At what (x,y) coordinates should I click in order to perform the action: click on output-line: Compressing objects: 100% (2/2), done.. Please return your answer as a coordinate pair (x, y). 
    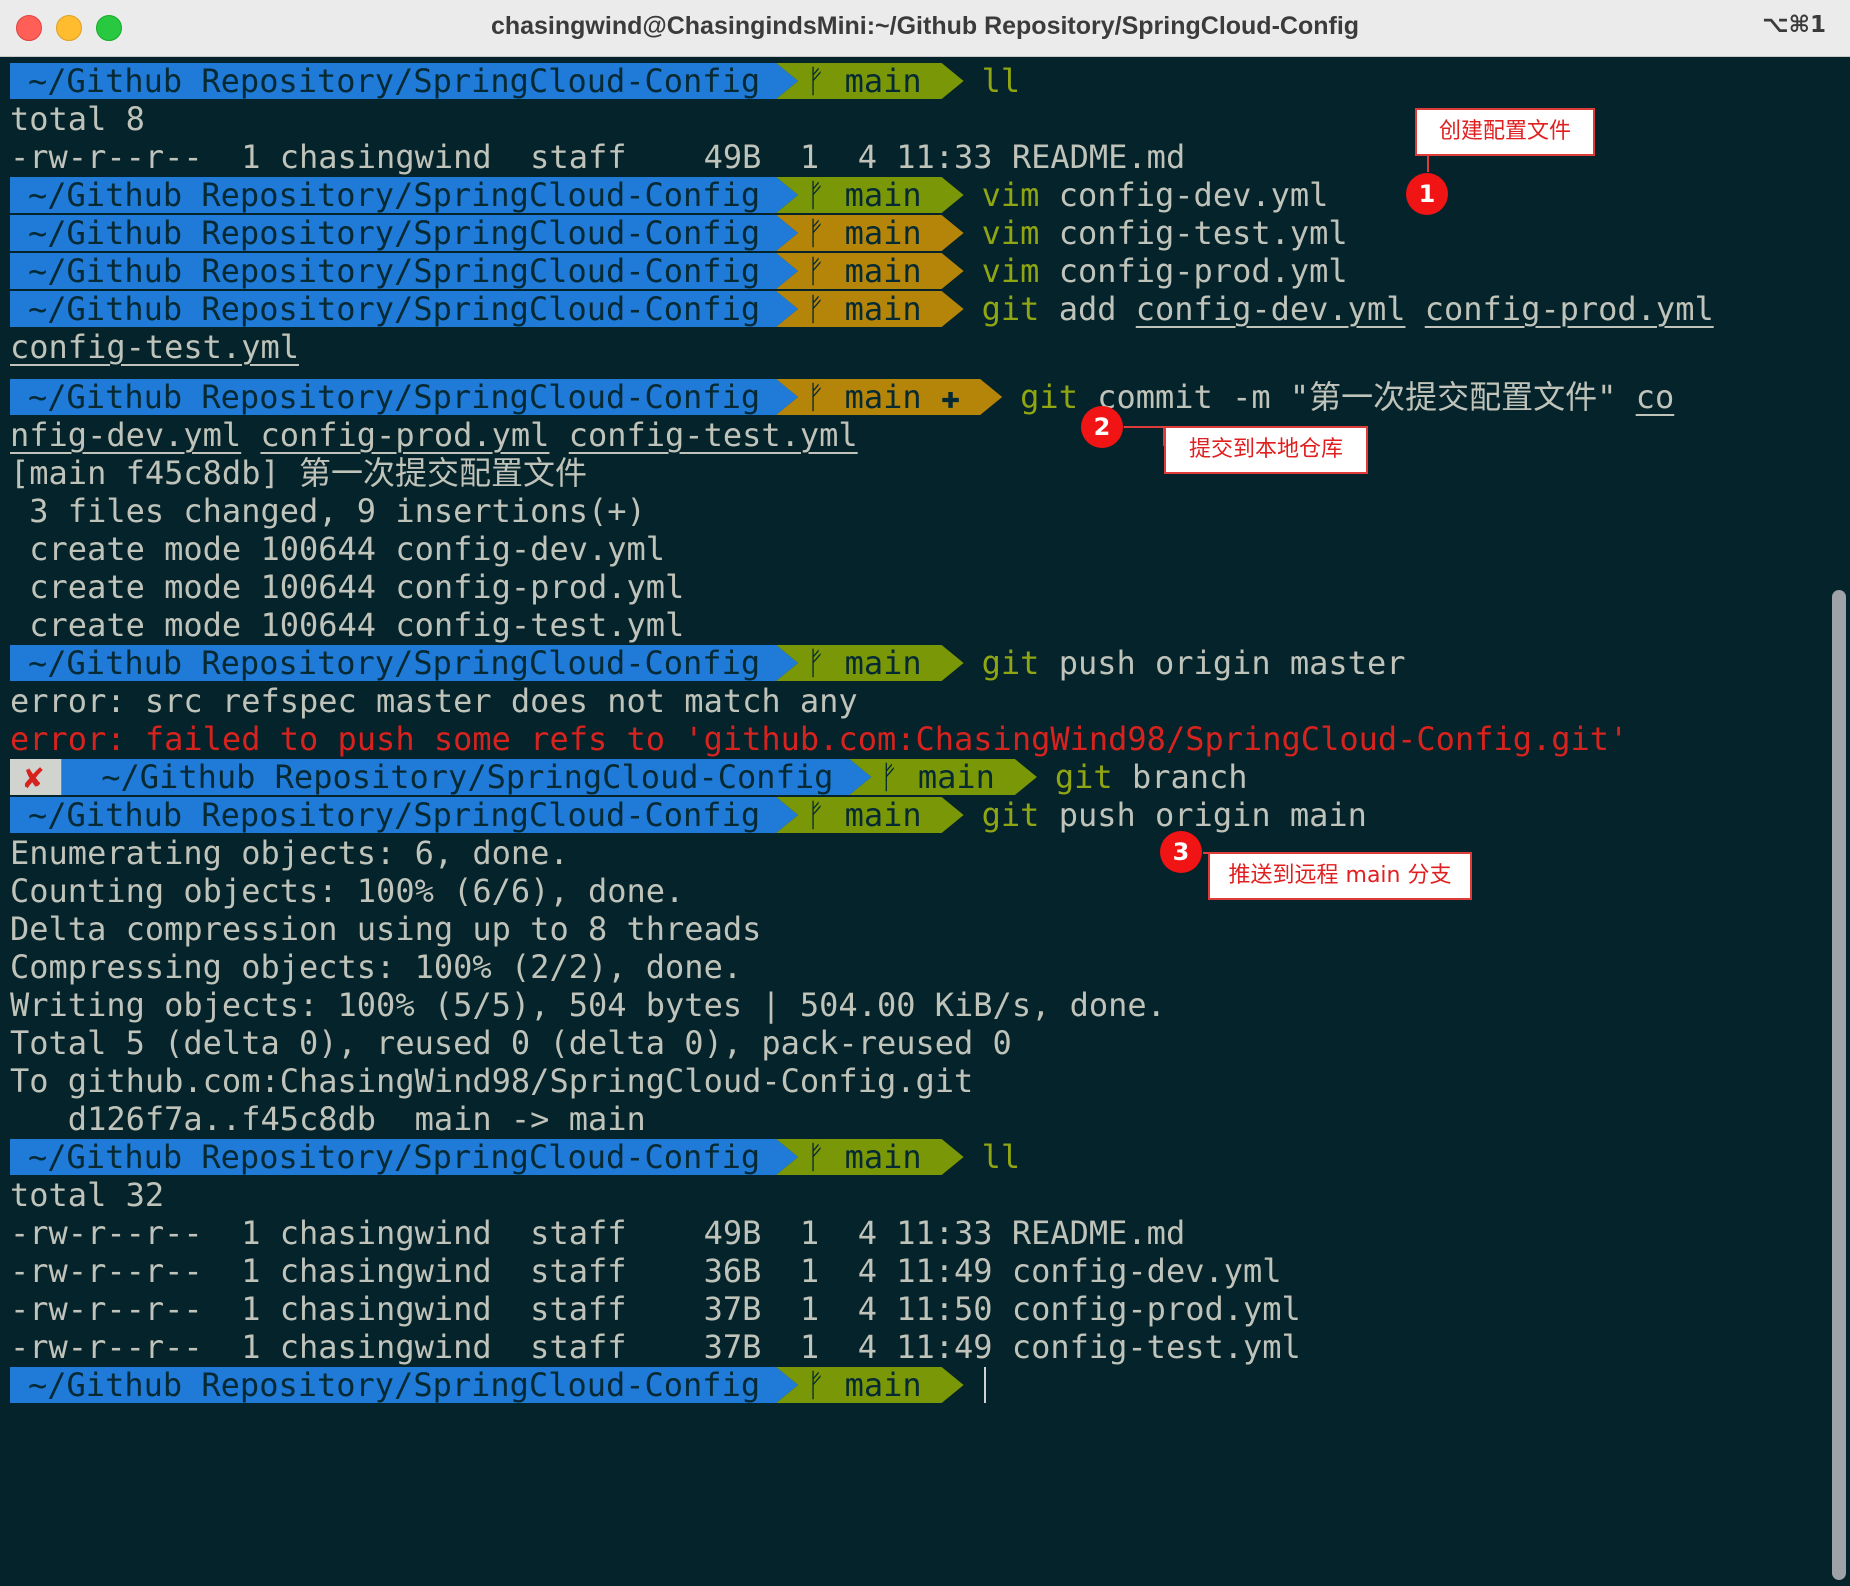
    Looking at the image, I should click on (376, 967).